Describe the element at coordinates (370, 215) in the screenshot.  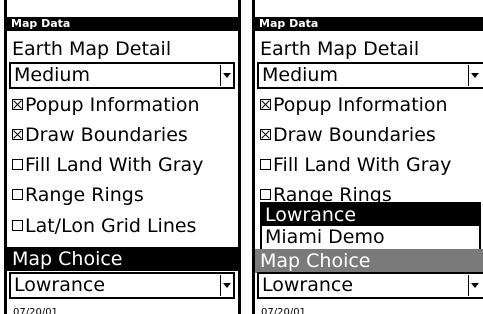
I see `popup-option-lowrance: Lowrance` at that location.